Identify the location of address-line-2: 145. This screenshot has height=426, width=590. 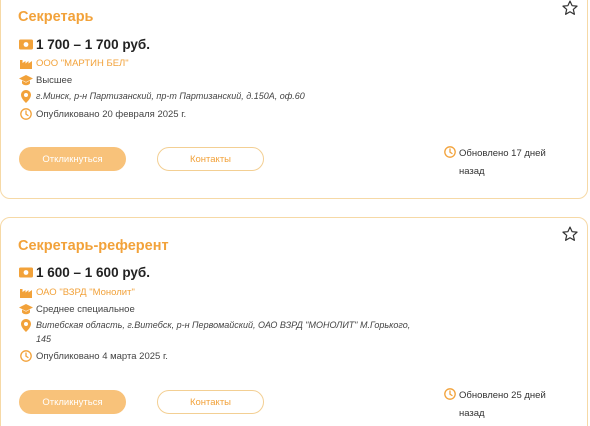
(44, 339).